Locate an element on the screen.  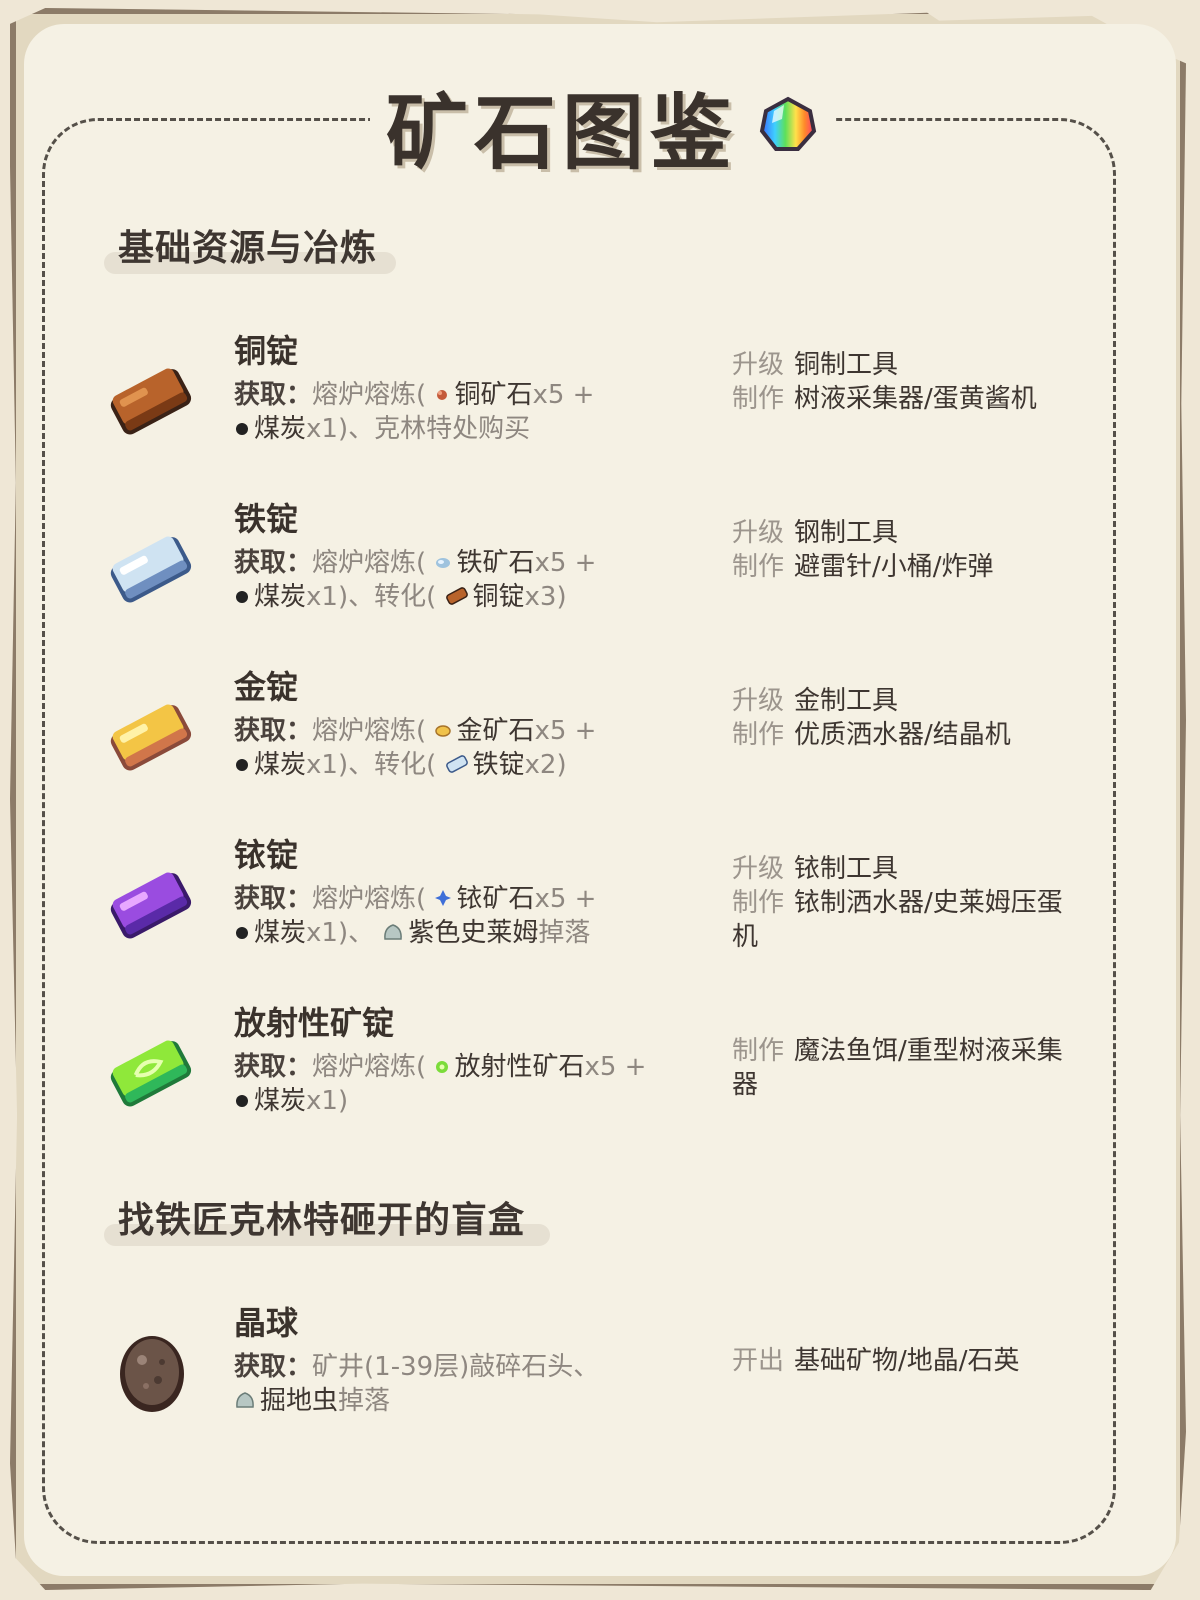
ingredient-name: 铜锭 is located at coordinates (498, 597).